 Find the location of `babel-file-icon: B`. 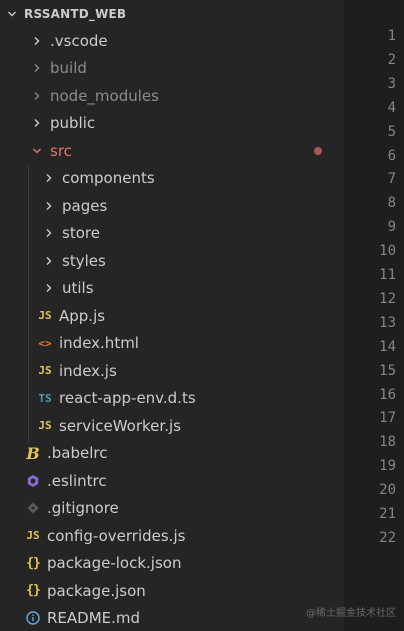

babel-file-icon: B is located at coordinates (33, 453).